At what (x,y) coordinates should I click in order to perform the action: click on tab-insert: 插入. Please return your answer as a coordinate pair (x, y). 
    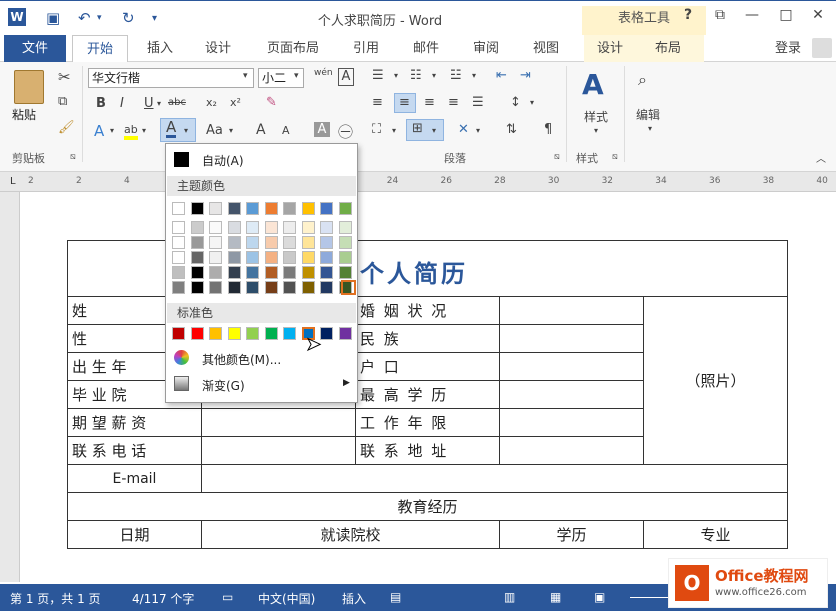
    Looking at the image, I should click on (160, 48).